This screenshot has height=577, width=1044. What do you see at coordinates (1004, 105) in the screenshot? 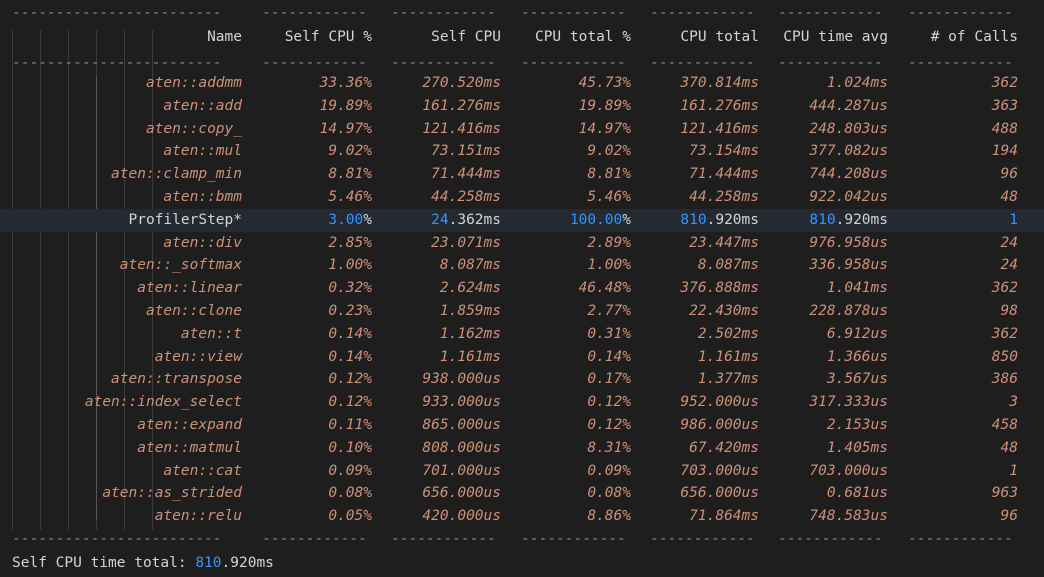
I see `row-num-calls: 363` at bounding box center [1004, 105].